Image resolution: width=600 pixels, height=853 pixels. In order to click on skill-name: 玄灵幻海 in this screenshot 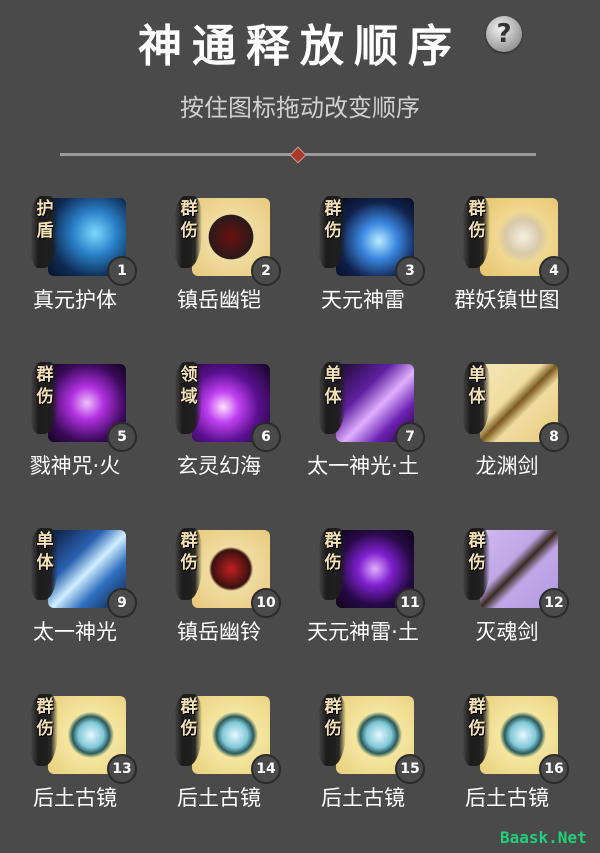, I will do `click(219, 466)`.